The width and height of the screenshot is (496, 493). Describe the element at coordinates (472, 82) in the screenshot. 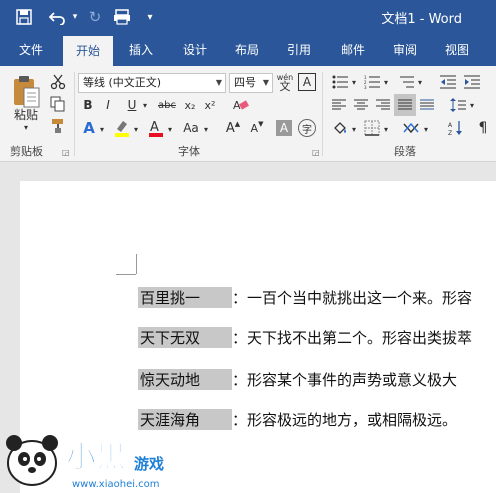

I see `increase-indent-icon` at that location.